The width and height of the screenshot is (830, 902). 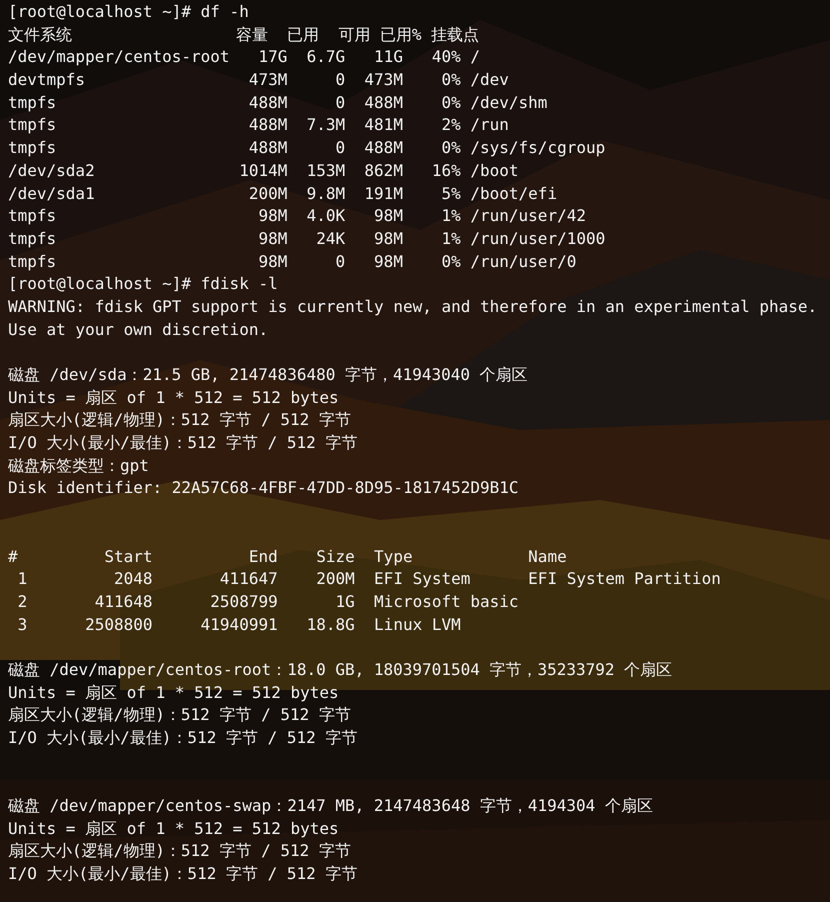 What do you see at coordinates (244, 57) in the screenshot?
I see `terminal-line: /dev/mapper/centos-root 17G 6.7G 11G 40% /` at bounding box center [244, 57].